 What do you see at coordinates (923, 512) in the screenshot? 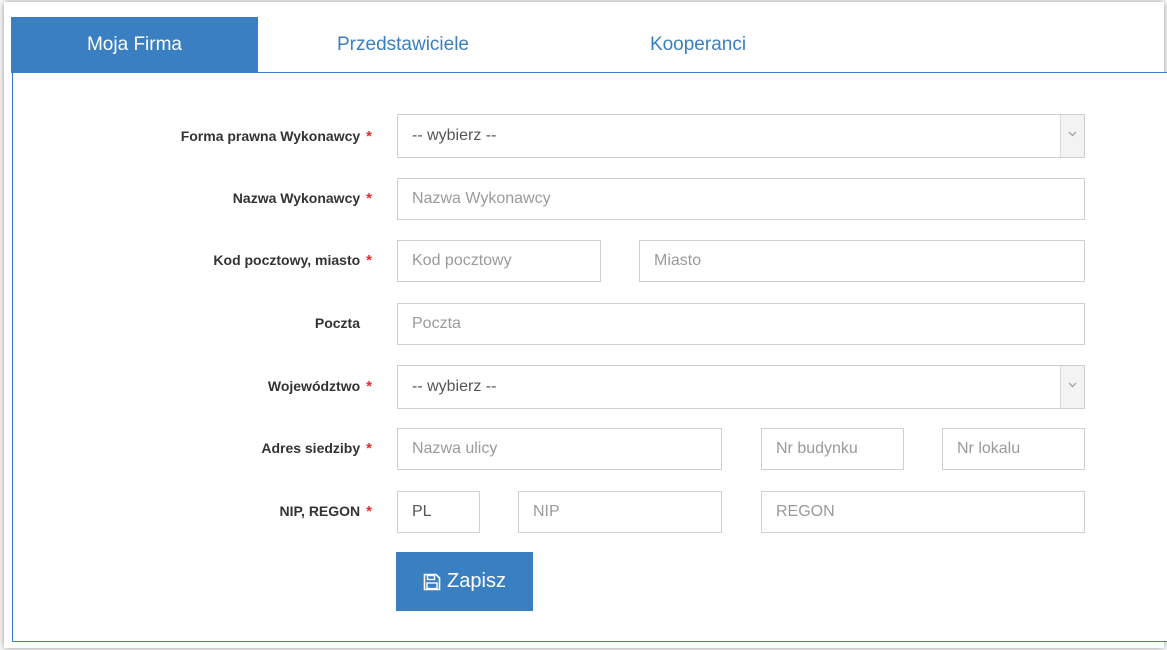
I see `regon-input` at bounding box center [923, 512].